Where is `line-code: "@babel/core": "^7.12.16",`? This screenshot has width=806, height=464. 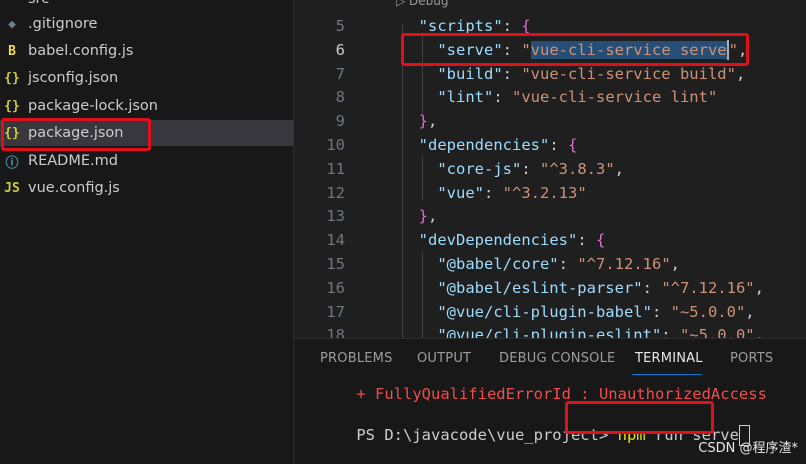 line-code: "@babel/core": "^7.12.16", is located at coordinates (540, 264).